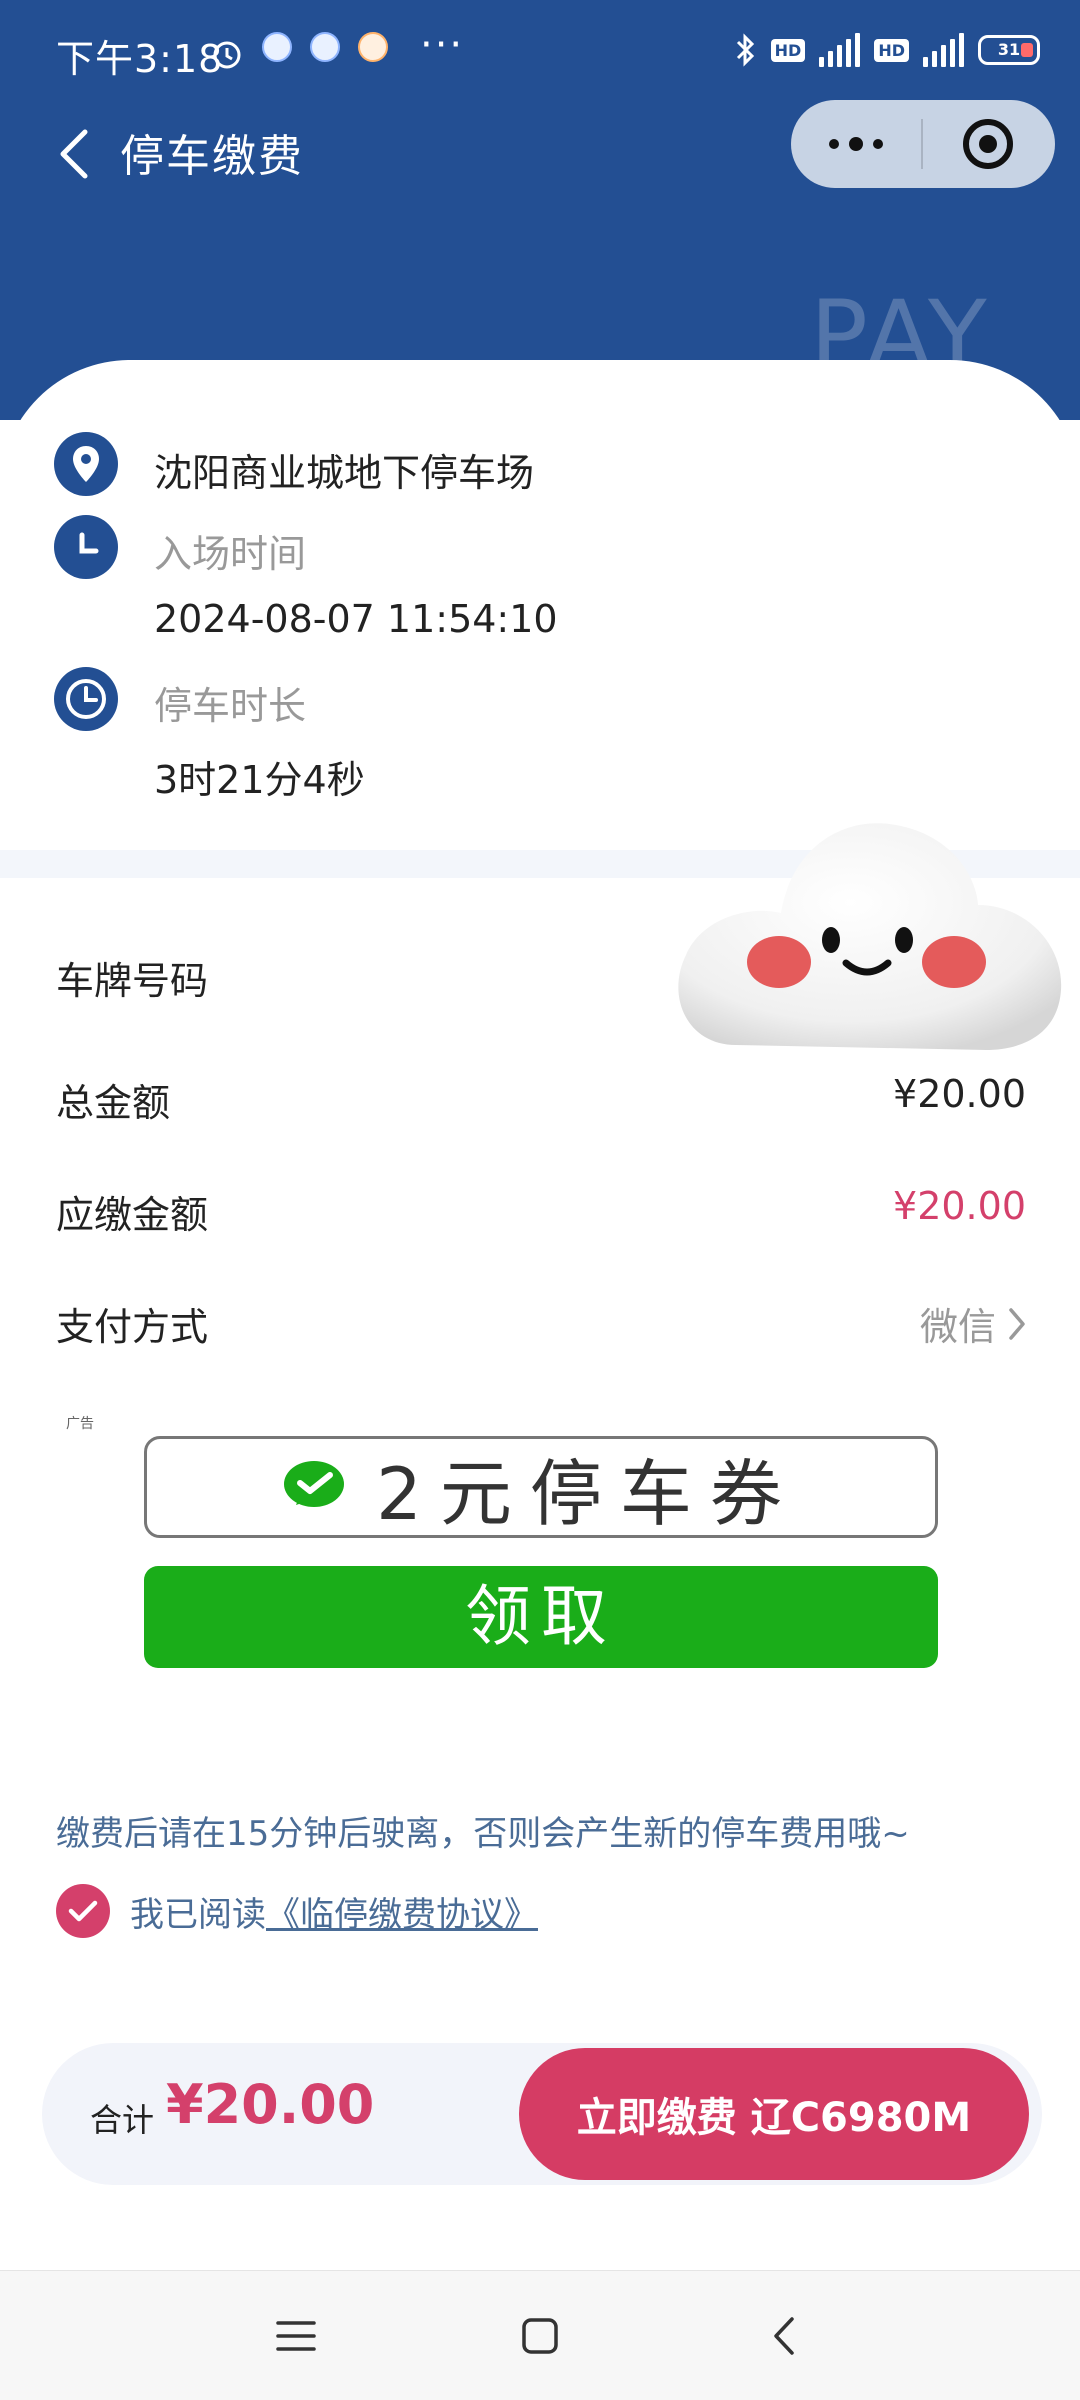  I want to click on payment-bar: 合计 ¥20.00 立即缴费 辽C6980M, so click(542, 2114).